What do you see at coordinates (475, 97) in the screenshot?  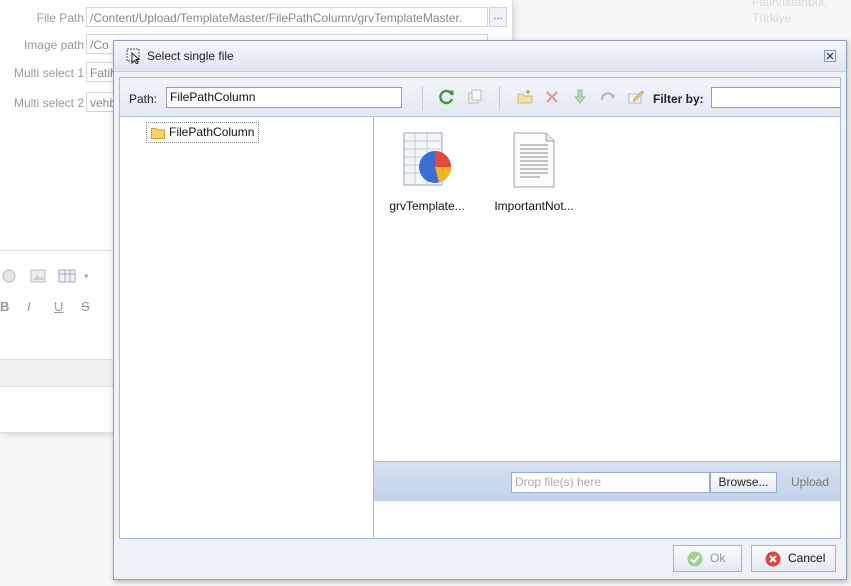 I see `copy-icon` at bounding box center [475, 97].